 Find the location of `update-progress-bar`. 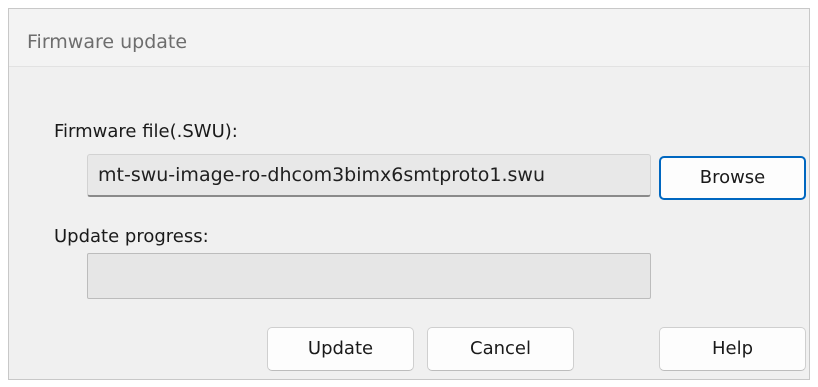

update-progress-bar is located at coordinates (369, 276).